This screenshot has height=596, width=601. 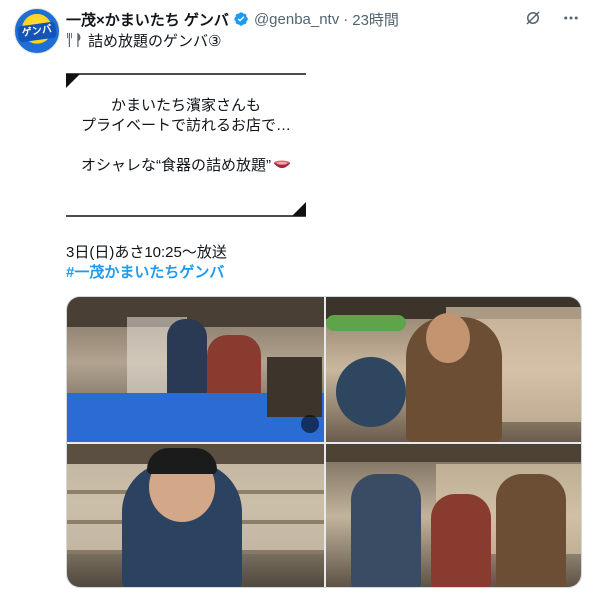 I want to click on grok-icon, so click(x=533, y=18).